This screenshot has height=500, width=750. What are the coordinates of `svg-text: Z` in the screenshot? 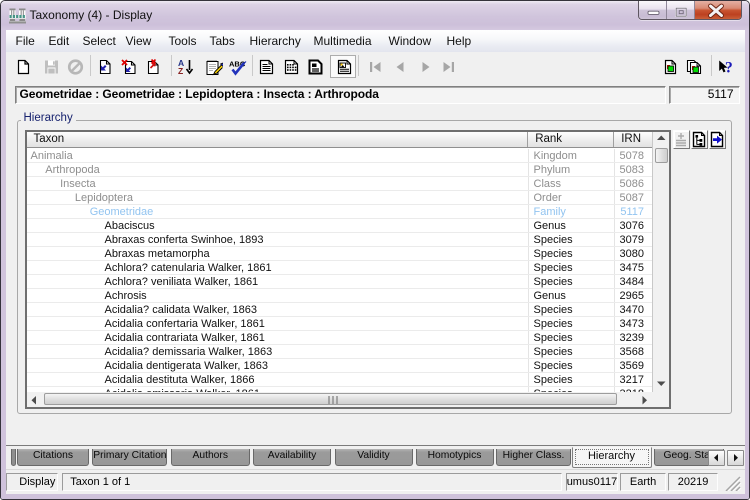 It's located at (180, 70).